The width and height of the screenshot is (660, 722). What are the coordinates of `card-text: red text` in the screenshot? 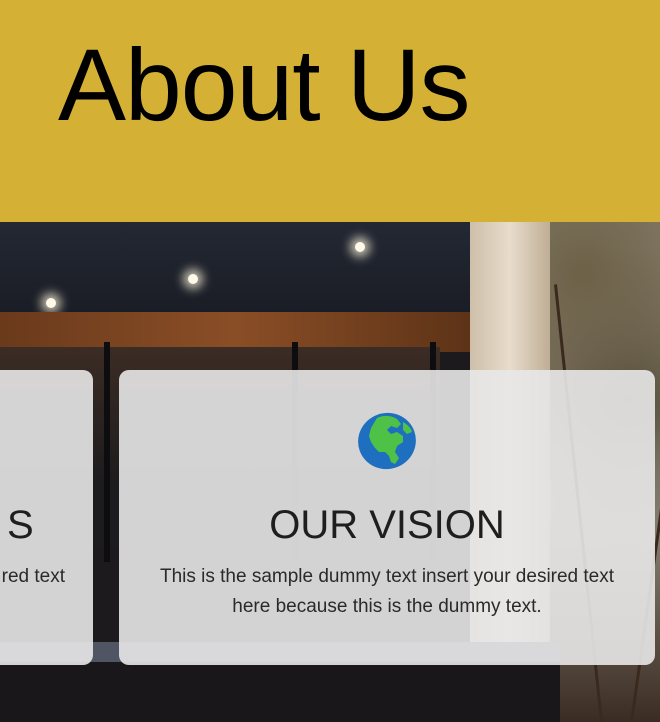 It's located at (33, 576).